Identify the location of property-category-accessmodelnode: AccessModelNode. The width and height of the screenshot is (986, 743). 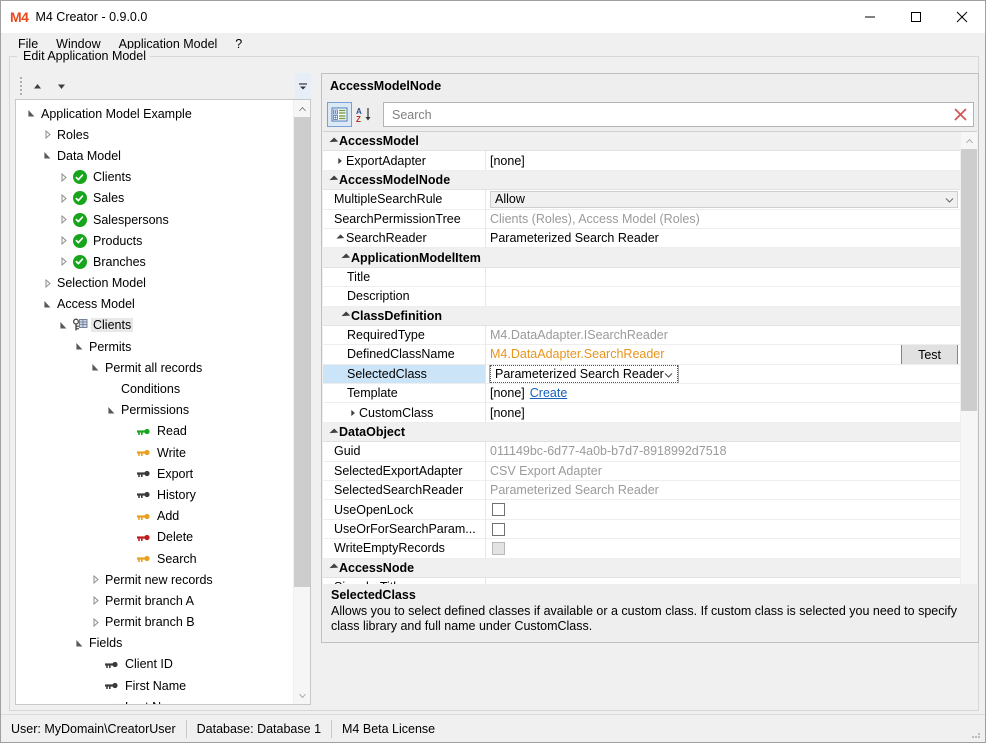
(641, 180).